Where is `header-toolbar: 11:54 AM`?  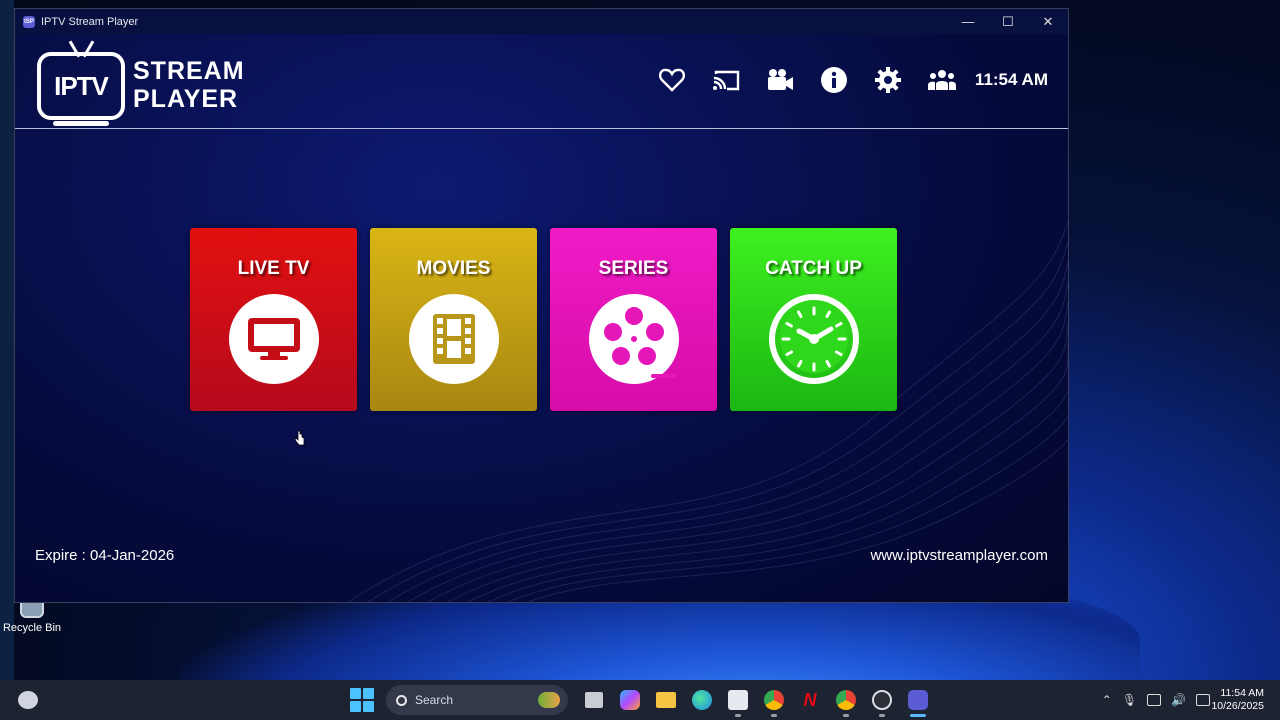 header-toolbar: 11:54 AM is located at coordinates (846, 80).